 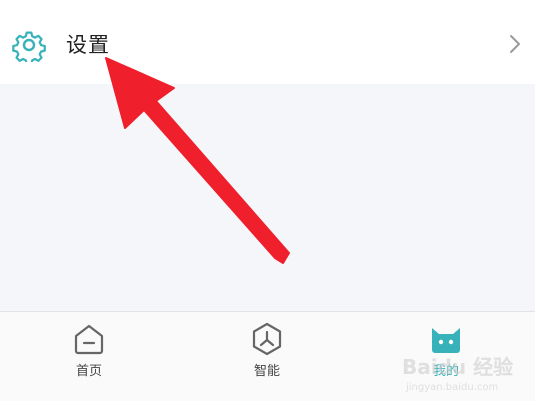 I want to click on tab-profile-label: 我的, so click(x=445, y=371).